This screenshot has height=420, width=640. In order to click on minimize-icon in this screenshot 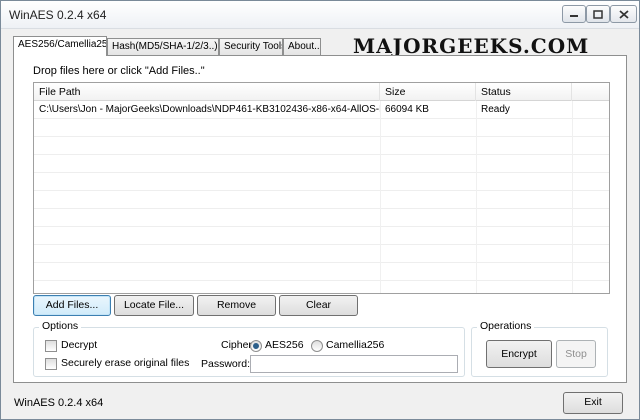, I will do `click(574, 16)`.